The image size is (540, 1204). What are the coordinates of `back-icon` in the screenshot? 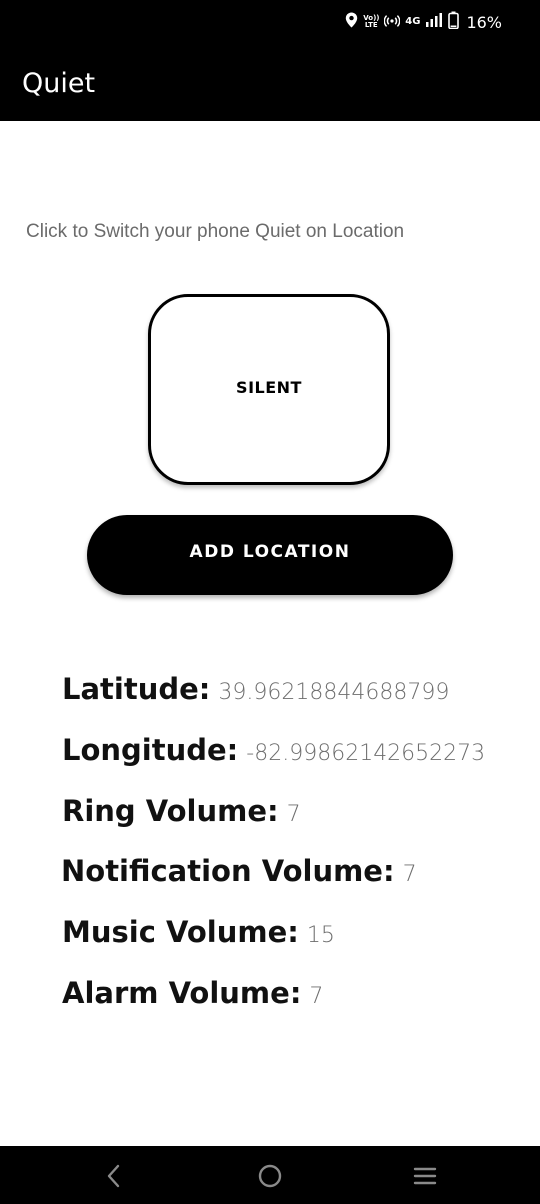 It's located at (114, 1176).